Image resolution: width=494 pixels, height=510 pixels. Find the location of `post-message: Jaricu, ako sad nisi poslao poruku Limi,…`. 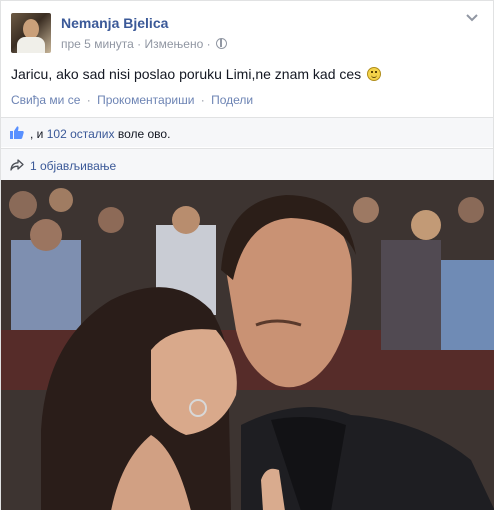

post-message: Jaricu, ako sad nisi poslao poruku Limi,… is located at coordinates (186, 74).